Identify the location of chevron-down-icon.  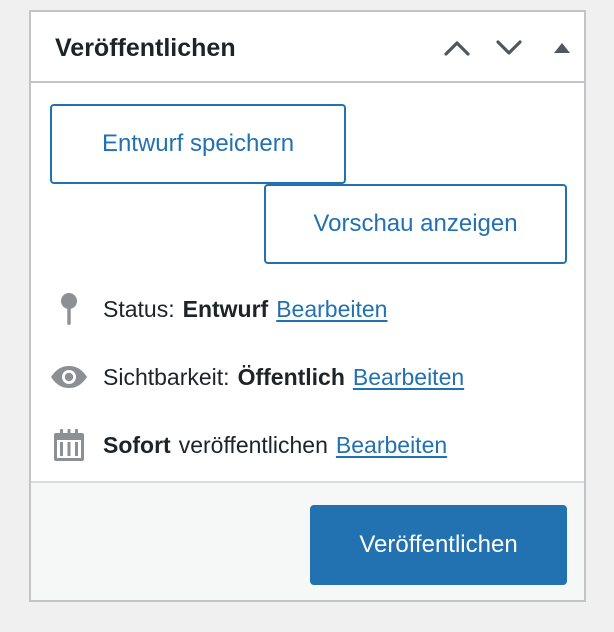
(509, 47).